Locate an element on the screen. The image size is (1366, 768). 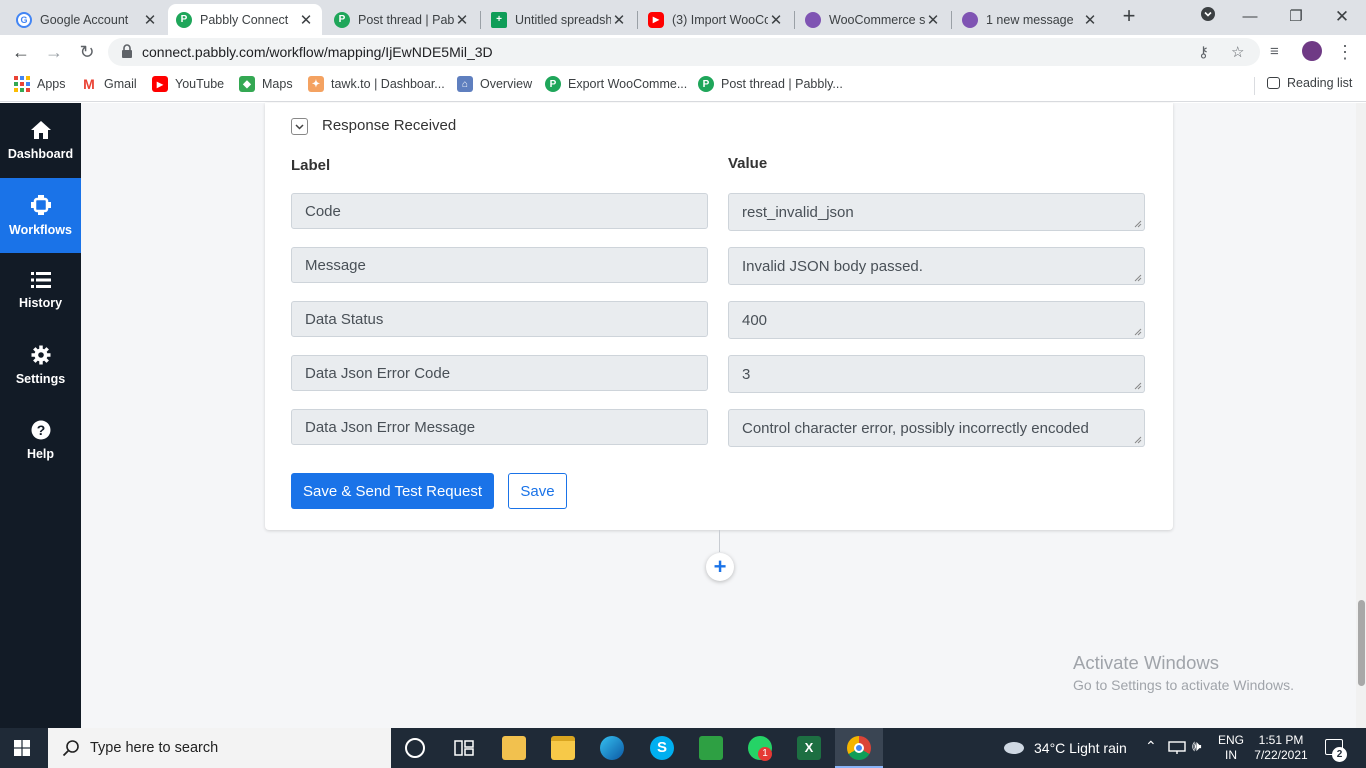
tab-title: 1 new message is located at coordinates (1030, 19).